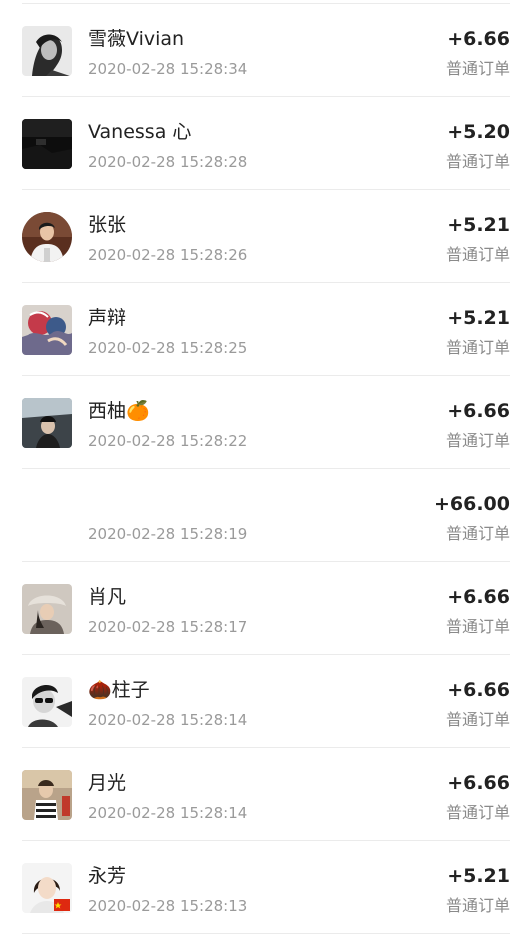 The image size is (532, 938). What do you see at coordinates (266, 236) in the screenshot?
I see `order-row: 张张 2020-02-28 15:28:26 +5.21 普通订单` at bounding box center [266, 236].